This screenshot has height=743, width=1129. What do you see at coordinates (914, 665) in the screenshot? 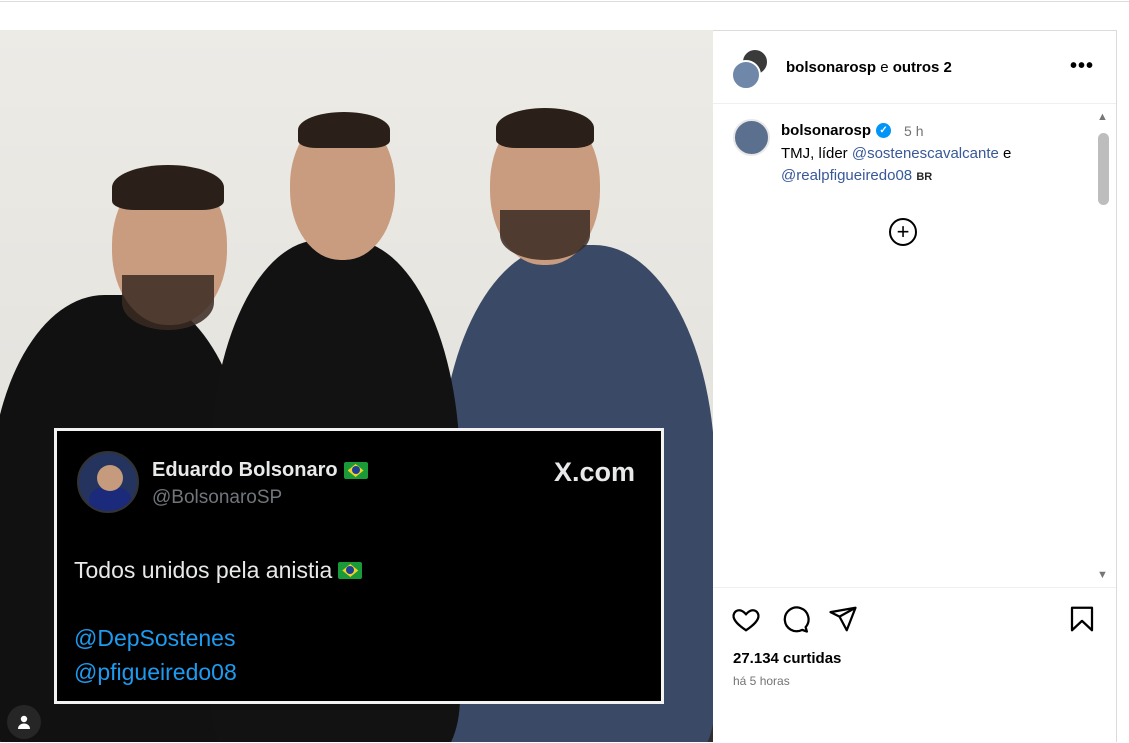
I see `post-actions: 27.134 curtidas há 5 horas` at bounding box center [914, 665].